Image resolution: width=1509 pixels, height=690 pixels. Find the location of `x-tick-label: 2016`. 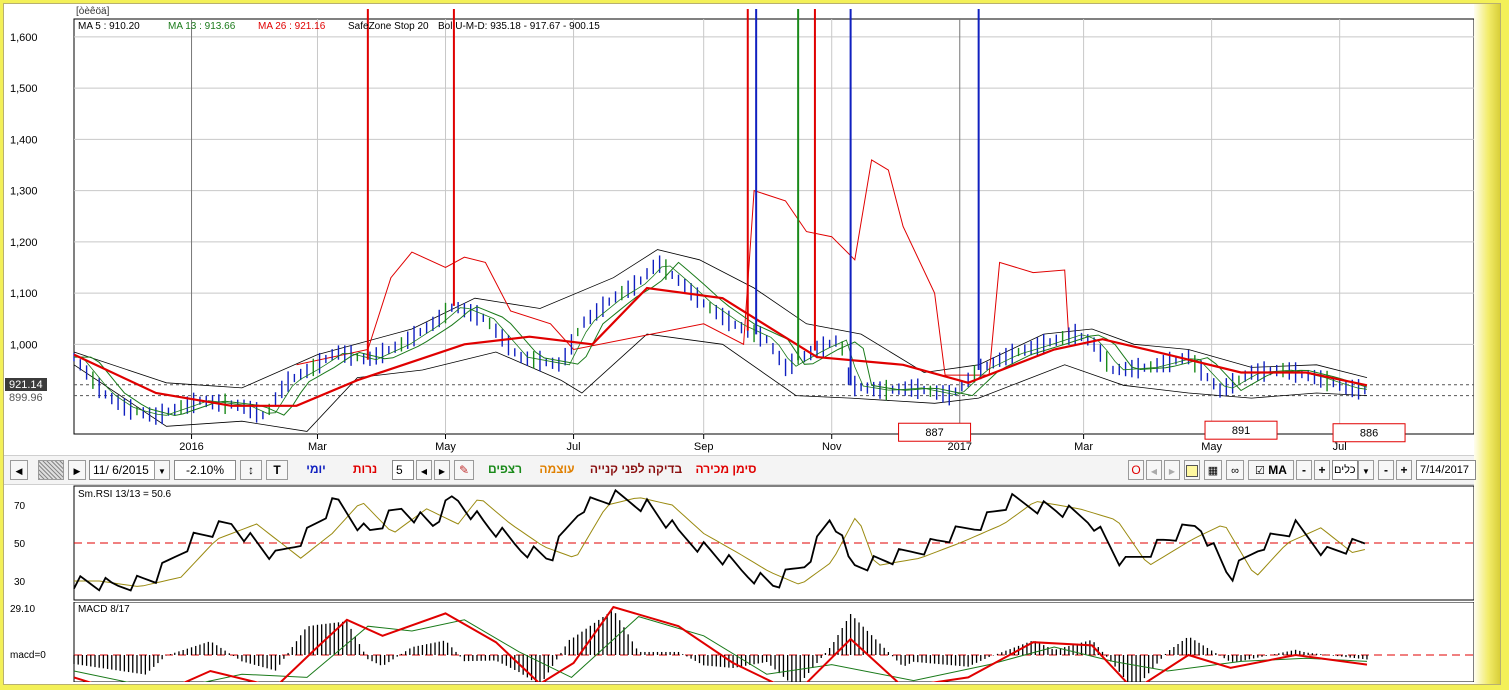

x-tick-label: 2016 is located at coordinates (191, 447).